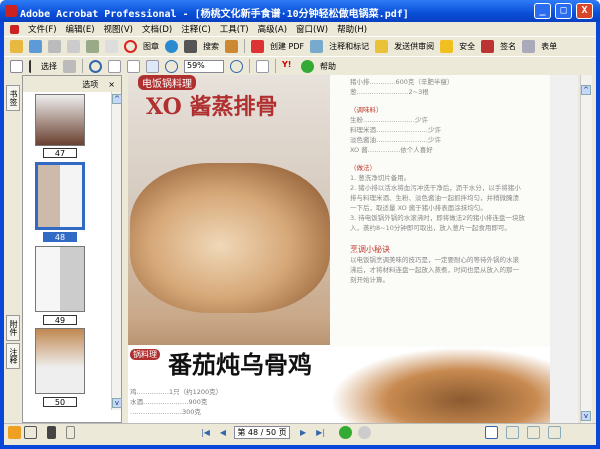 The image size is (600, 449). Describe the element at coordinates (328, 66) in the screenshot. I see `help-button: 帮助` at that location.